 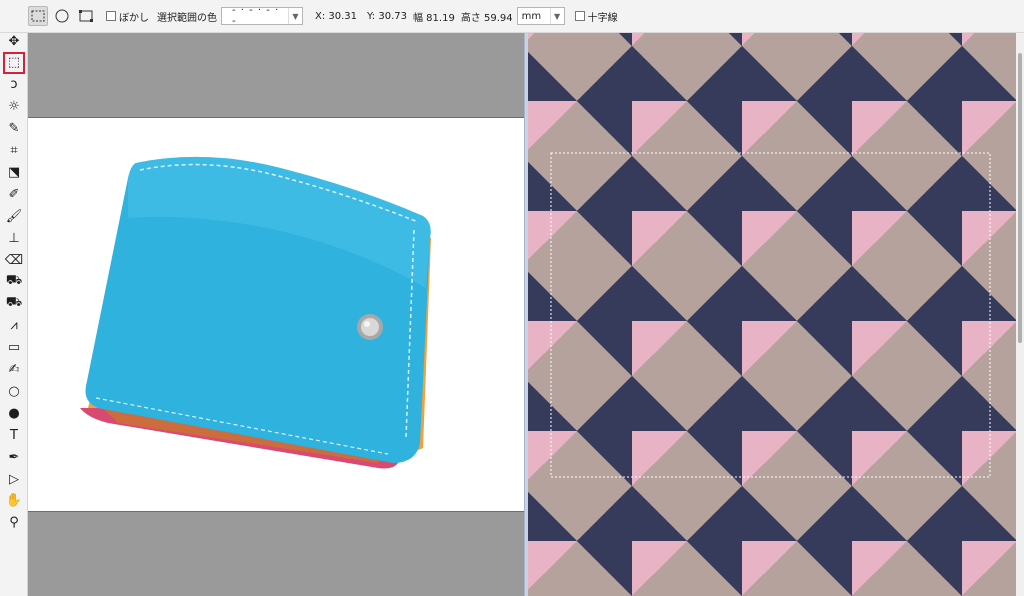 I want to click on crop-tool-button: ⌗, so click(x=14, y=151).